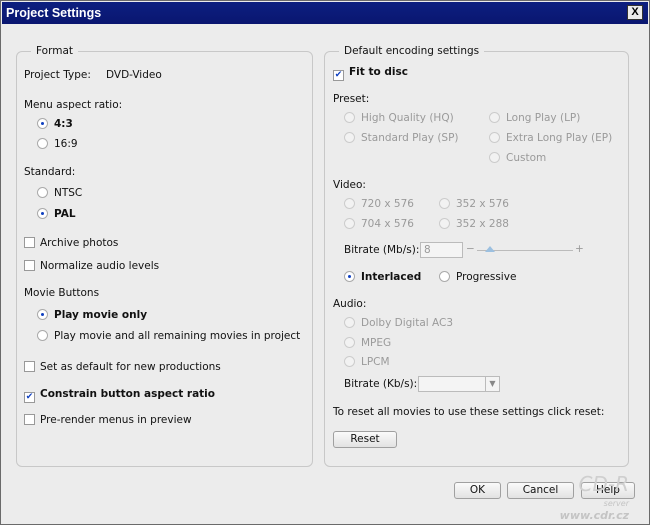 This screenshot has width=650, height=525. I want to click on audio-lpcm-radio: LPCM, so click(367, 362).